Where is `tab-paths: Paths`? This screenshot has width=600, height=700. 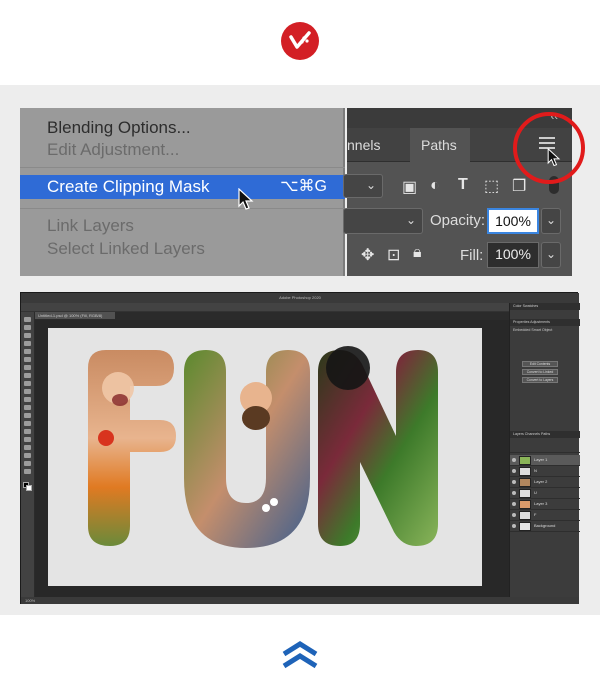
tab-paths: Paths is located at coordinates (439, 145).